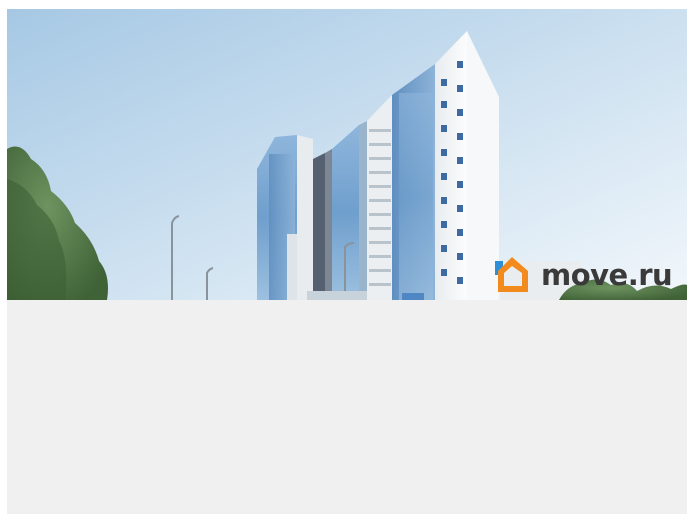 Image resolution: width=688 pixels, height=515 pixels. Describe the element at coordinates (511, 274) in the screenshot. I see `move-ru-house-logo-icon` at that location.